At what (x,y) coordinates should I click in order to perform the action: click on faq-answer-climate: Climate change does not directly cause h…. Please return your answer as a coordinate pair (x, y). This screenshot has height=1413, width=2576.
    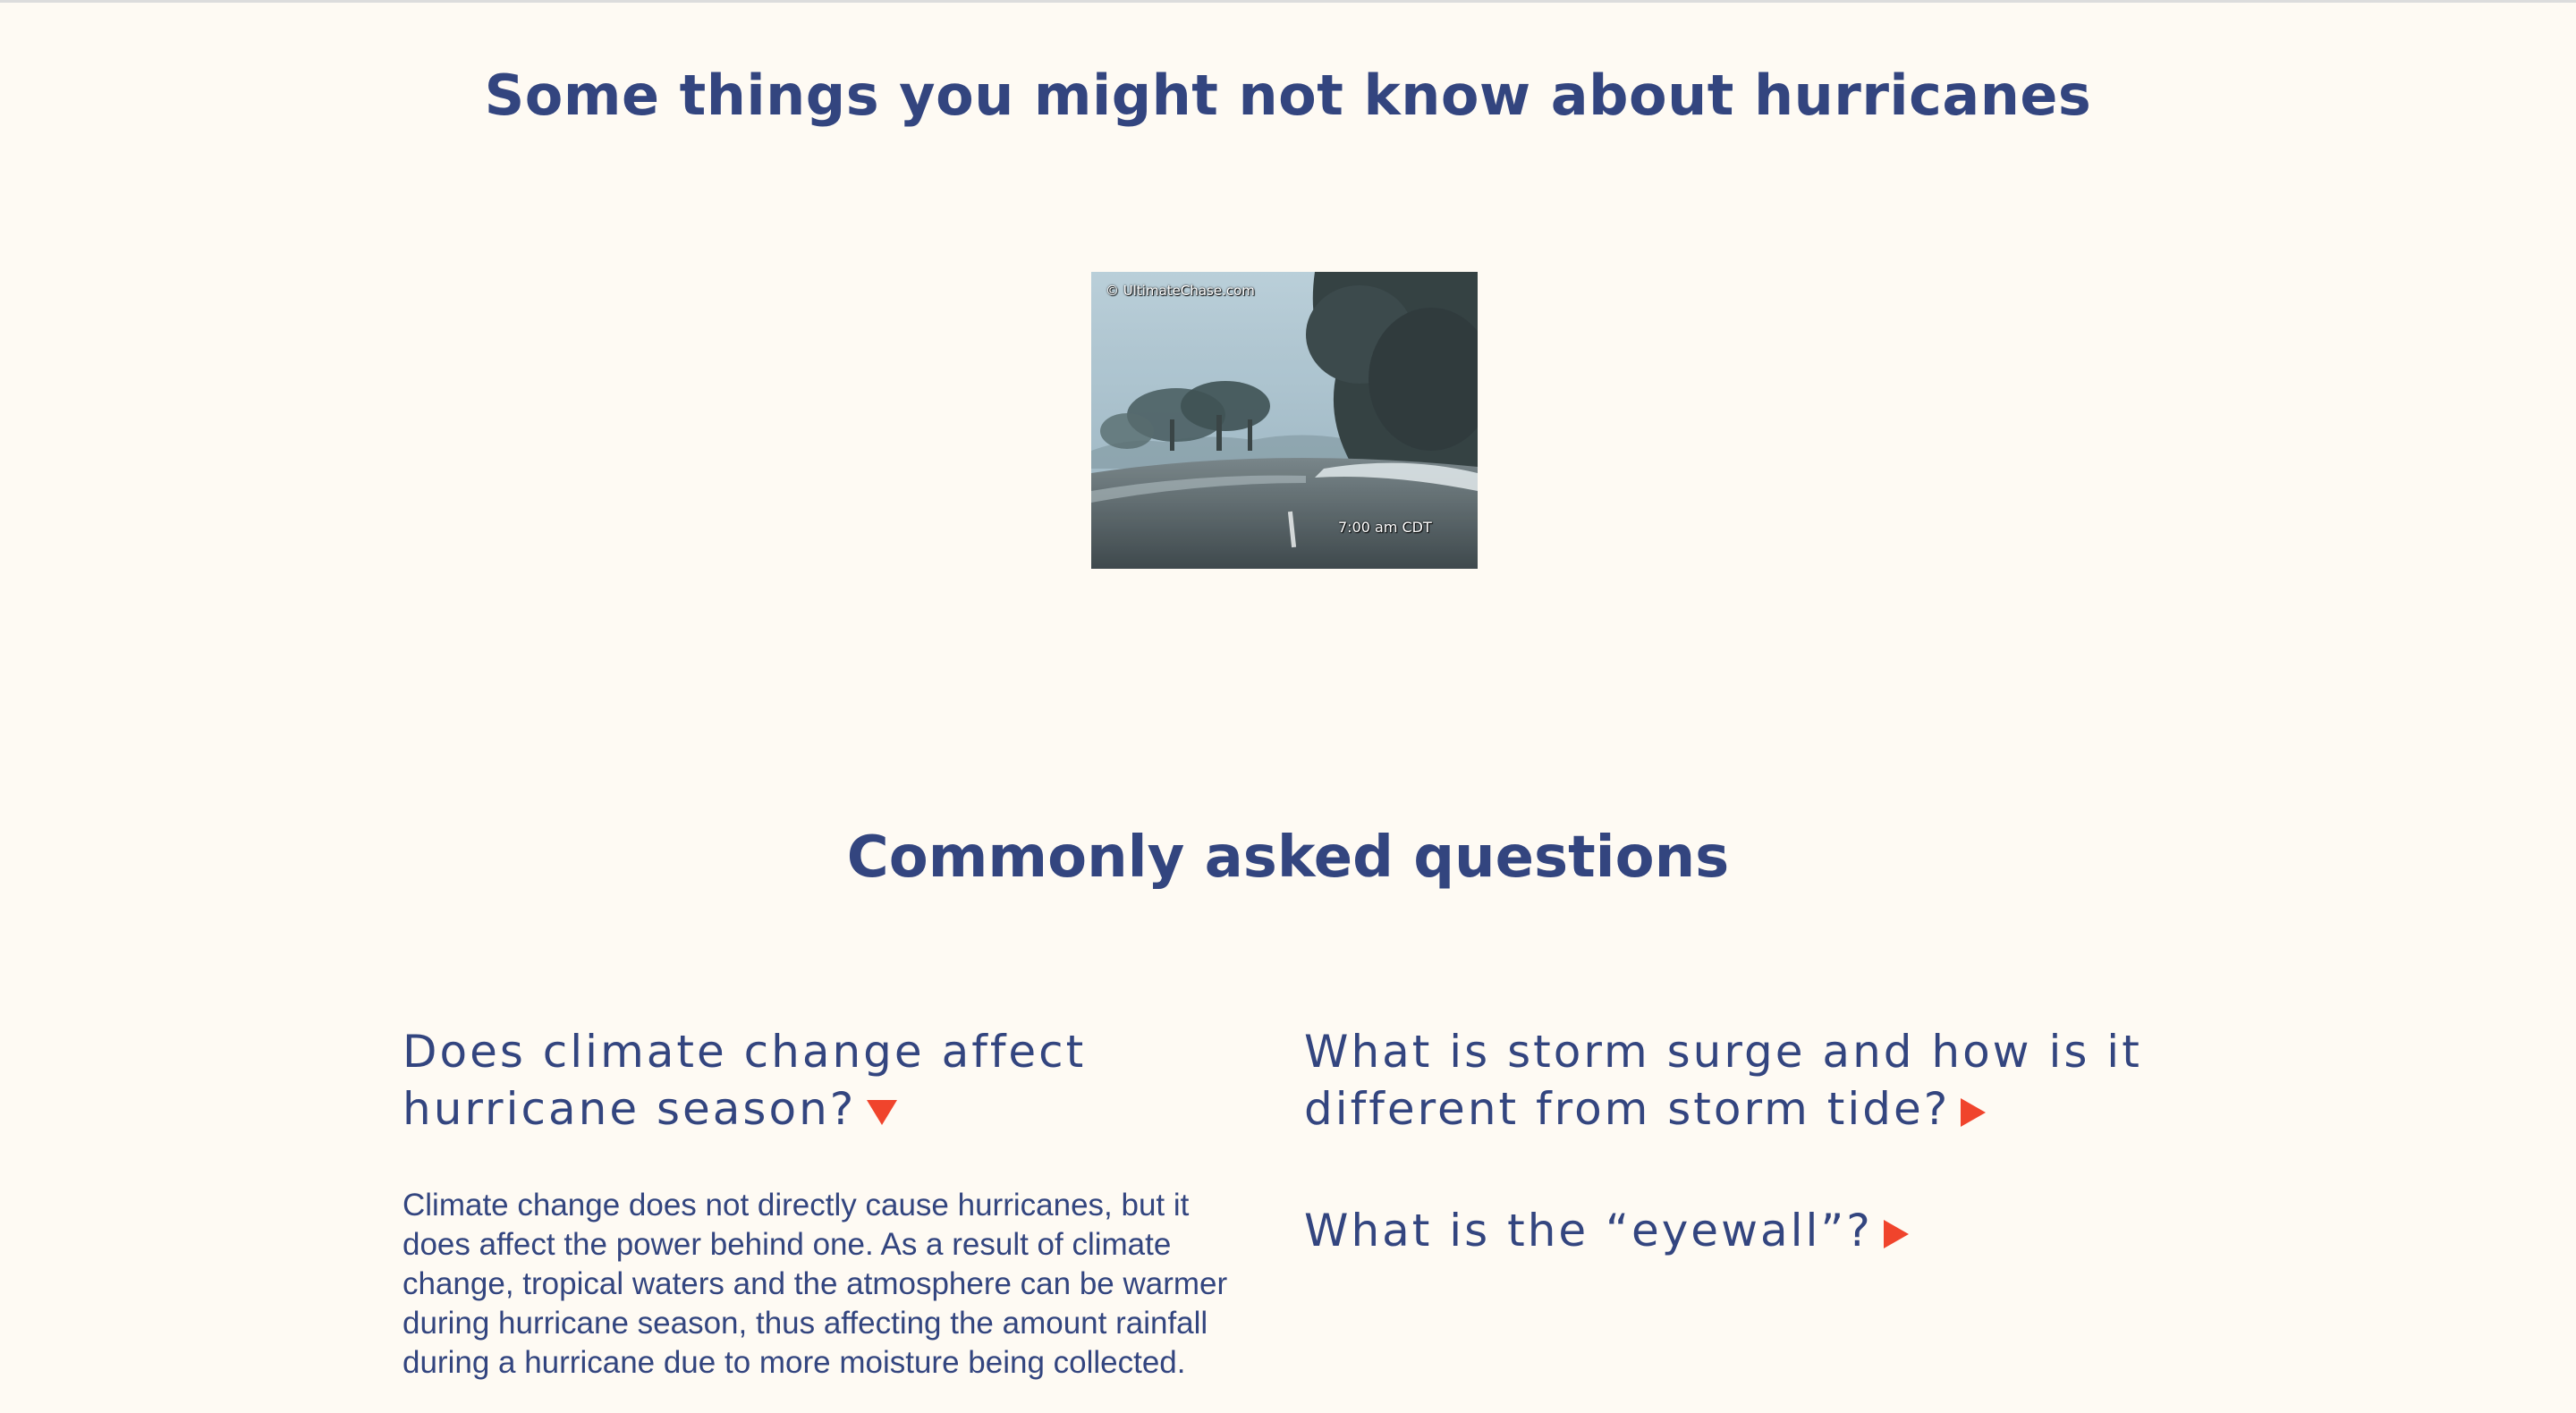
    Looking at the image, I should click on (815, 1284).